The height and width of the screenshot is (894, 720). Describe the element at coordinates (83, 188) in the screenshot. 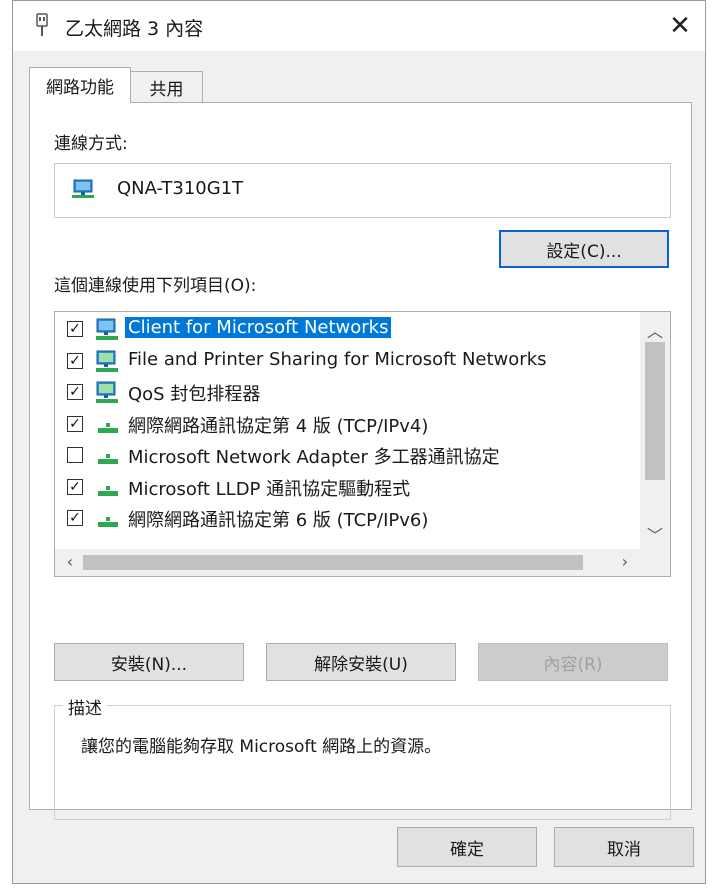

I see `network-adapter-icon` at that location.